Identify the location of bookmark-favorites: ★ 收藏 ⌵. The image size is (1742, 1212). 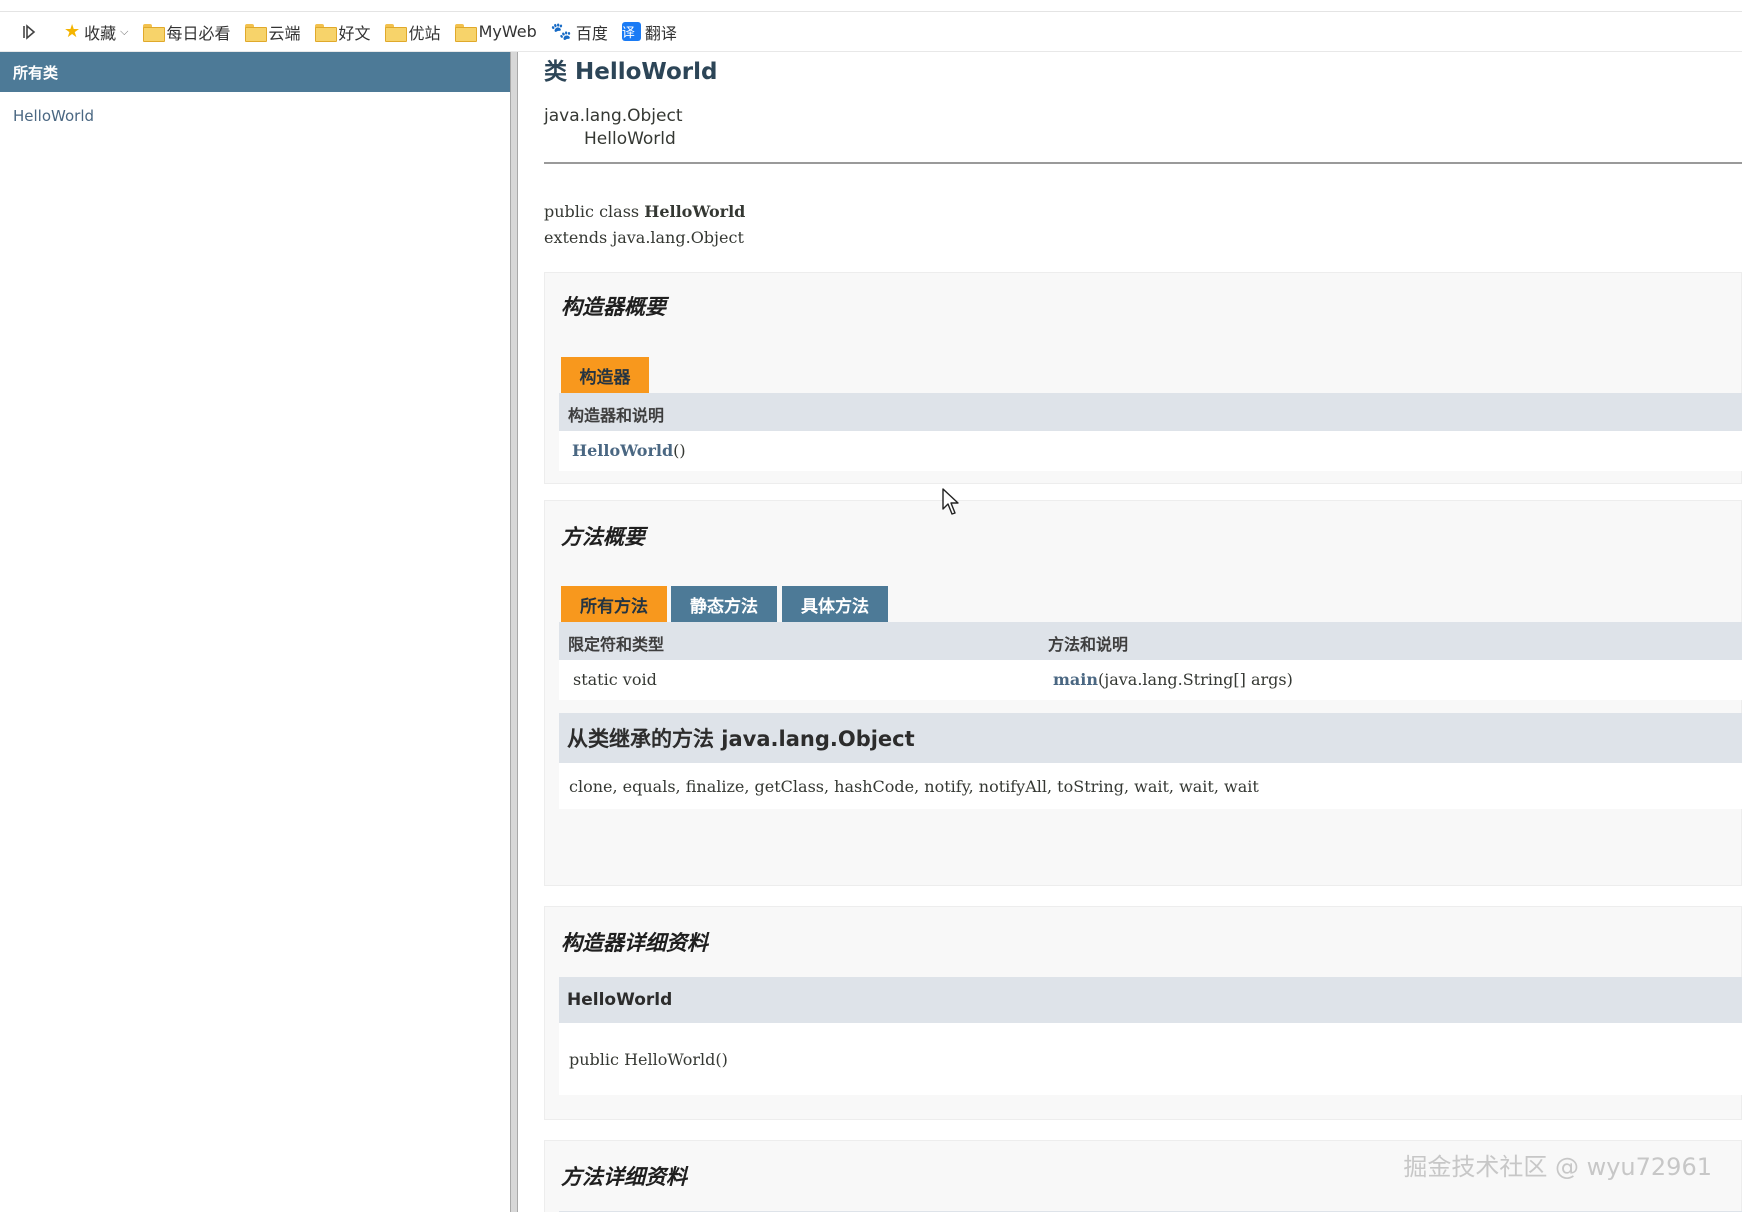
(96, 32).